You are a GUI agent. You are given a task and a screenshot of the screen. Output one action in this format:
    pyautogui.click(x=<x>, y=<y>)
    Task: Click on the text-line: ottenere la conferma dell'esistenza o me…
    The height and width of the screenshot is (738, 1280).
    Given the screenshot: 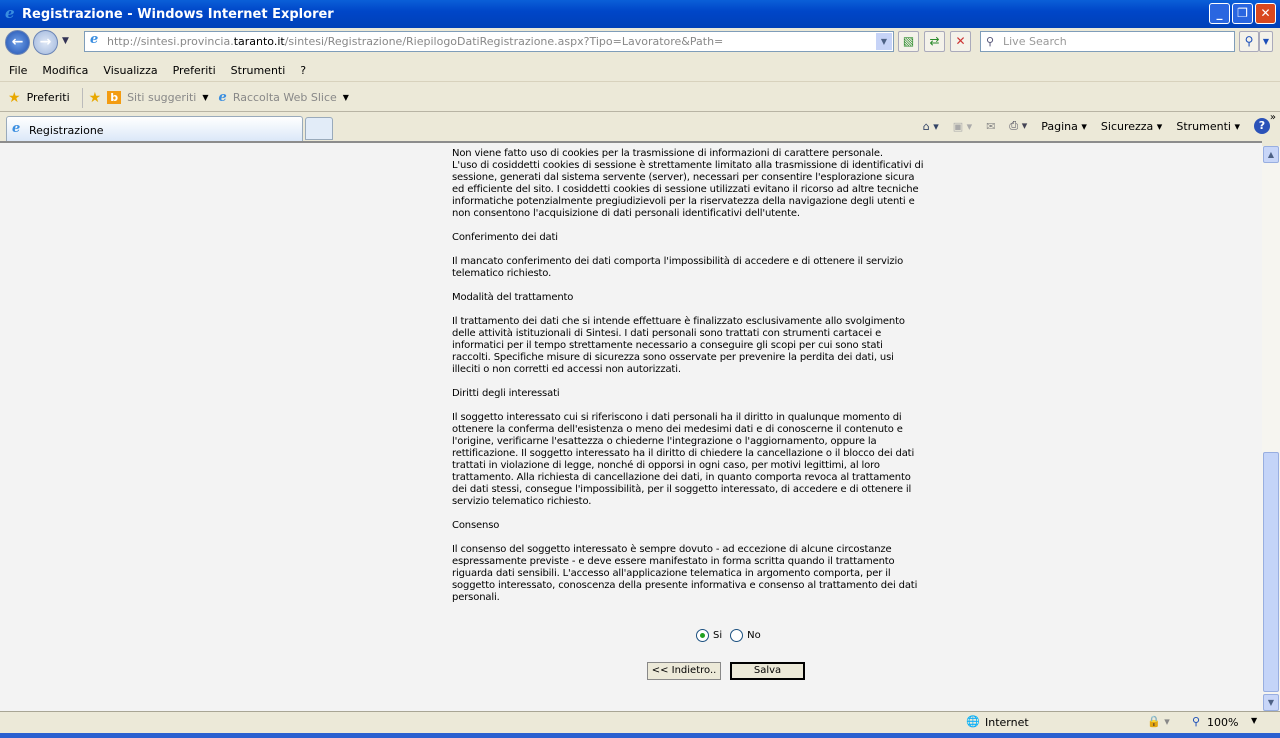 What is the action you would take?
    pyautogui.click(x=677, y=429)
    